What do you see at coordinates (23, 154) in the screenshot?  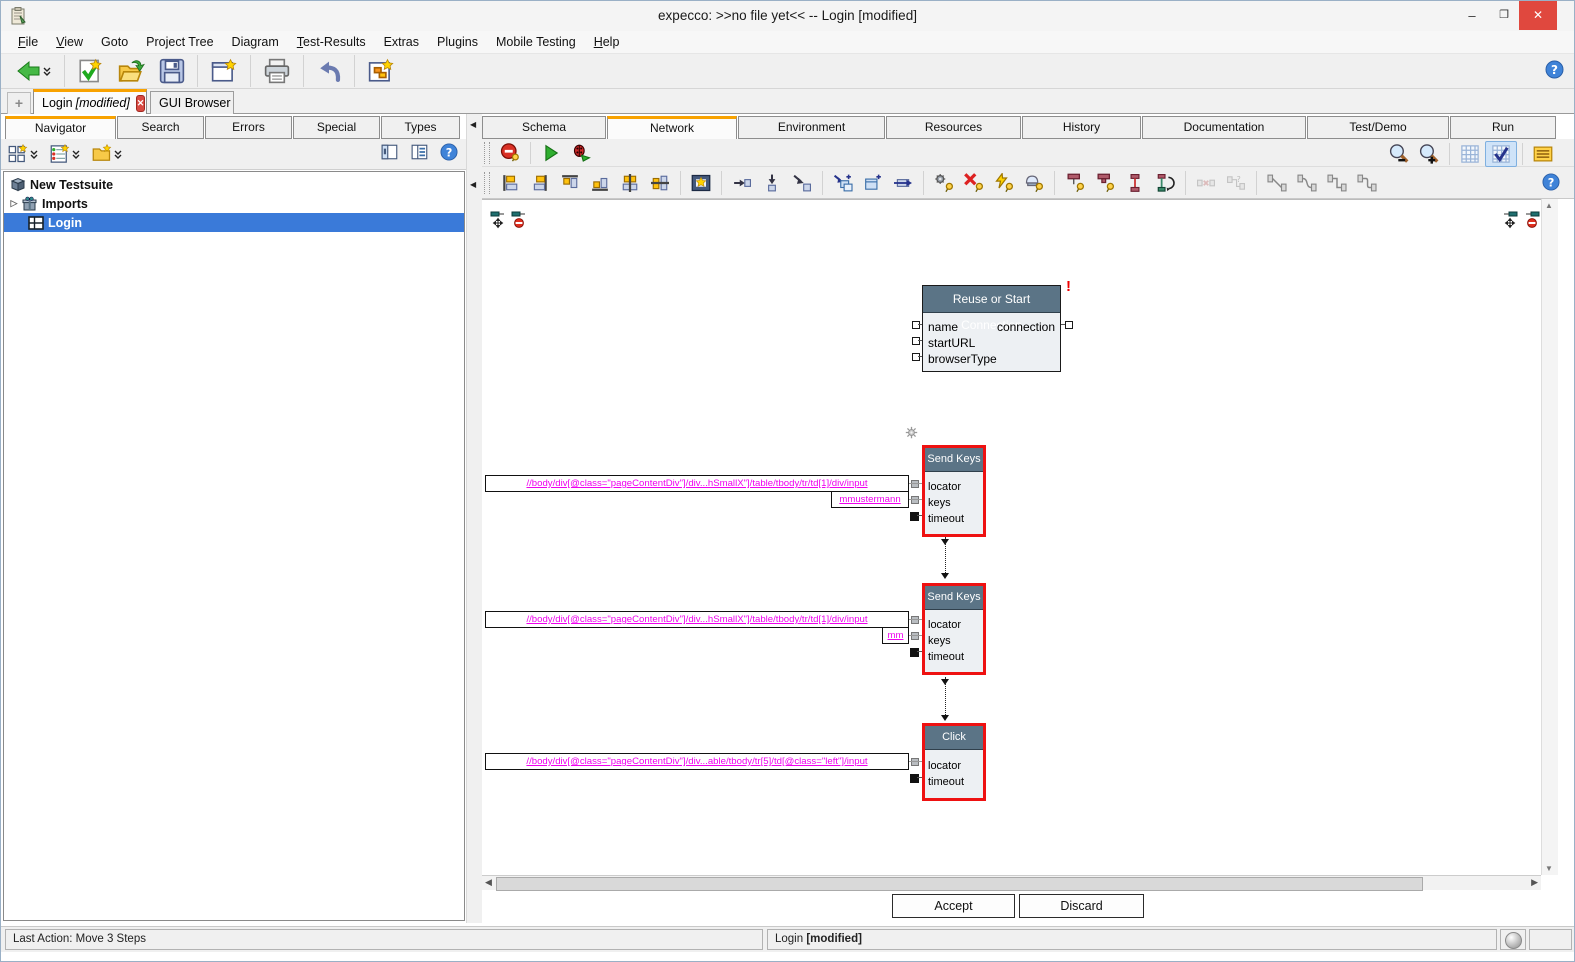 I see `new-element-button` at bounding box center [23, 154].